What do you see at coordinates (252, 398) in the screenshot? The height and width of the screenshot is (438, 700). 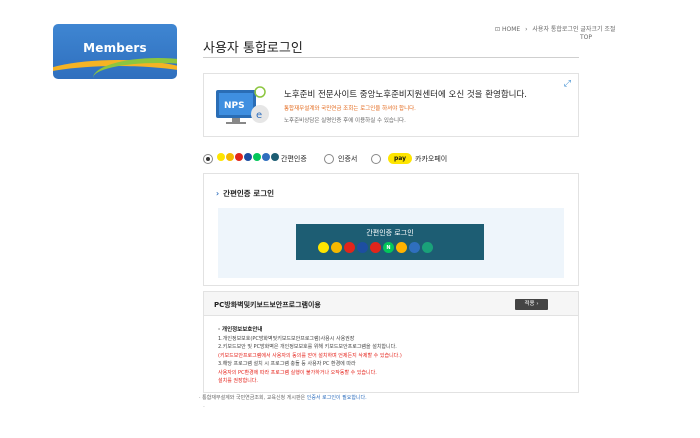 I see `footnote-text: · 통합재무설계와 국민연금조회, 교육신청 게시판은` at bounding box center [252, 398].